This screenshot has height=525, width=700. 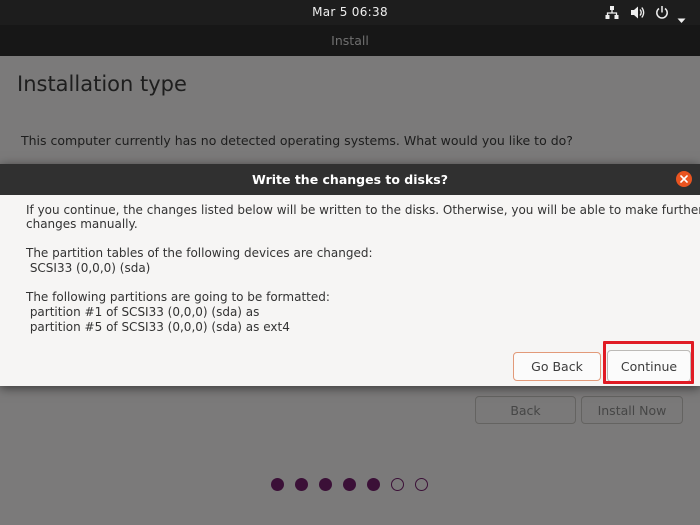 I want to click on dialog-intro-line2: changes manually., so click(x=82, y=224).